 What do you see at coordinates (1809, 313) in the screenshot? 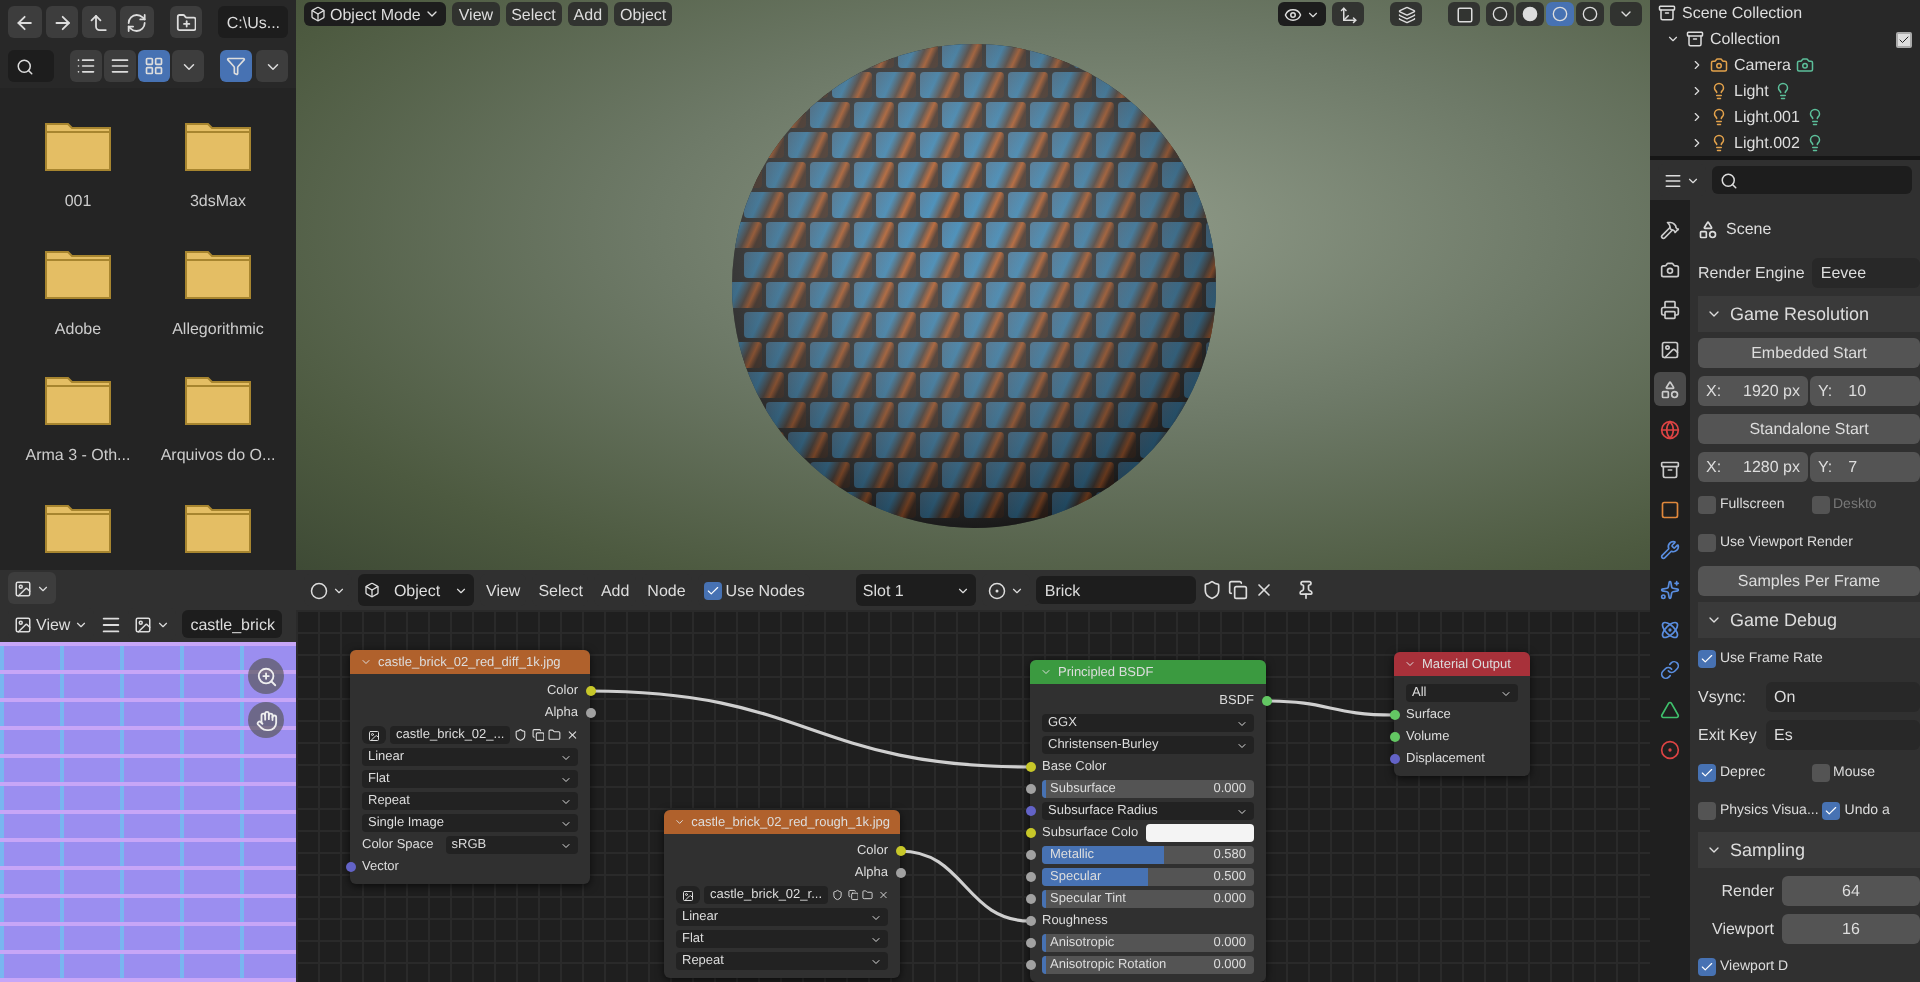
I see `panel-header: Game Resolution` at bounding box center [1809, 313].